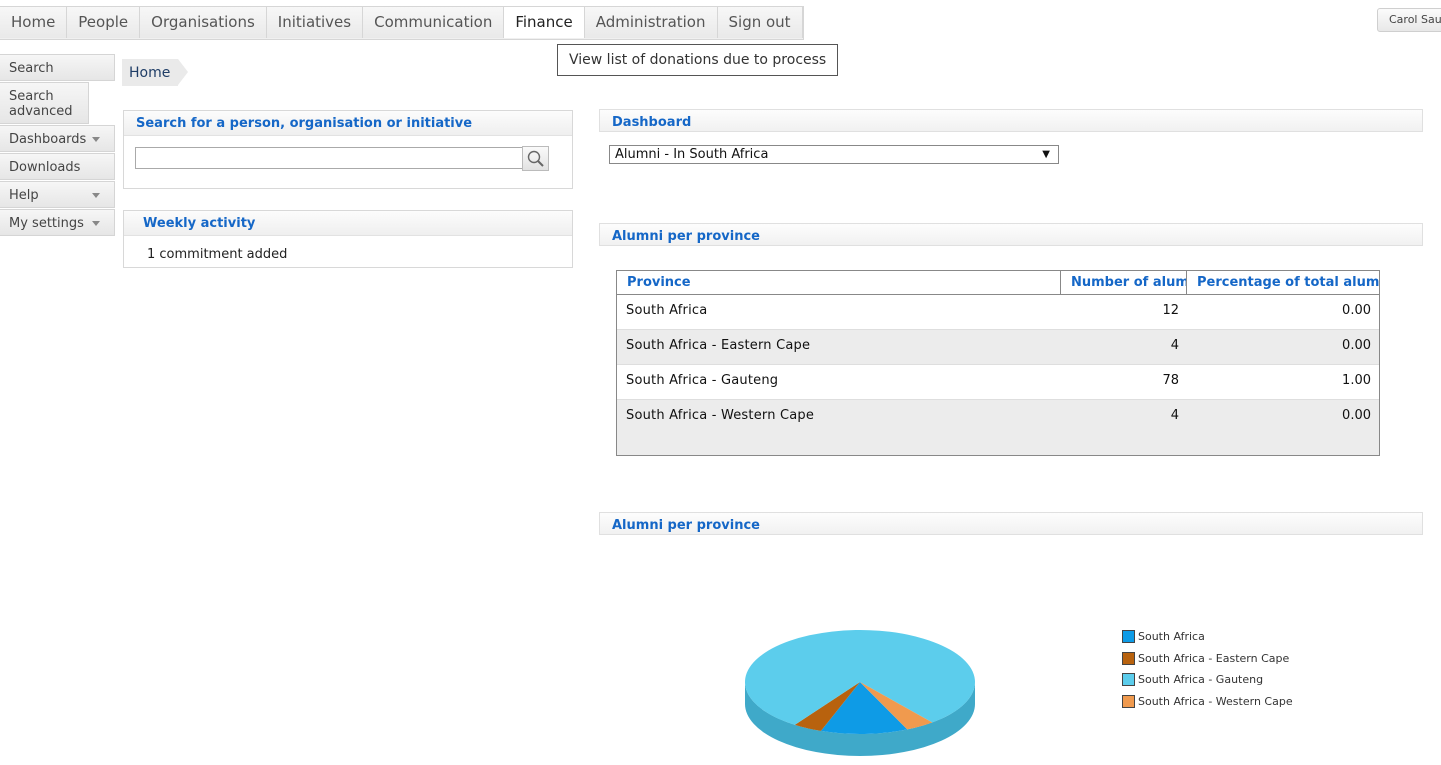  What do you see at coordinates (1283, 282) in the screenshot?
I see `column-header-percentage: Percentage of total alumni` at bounding box center [1283, 282].